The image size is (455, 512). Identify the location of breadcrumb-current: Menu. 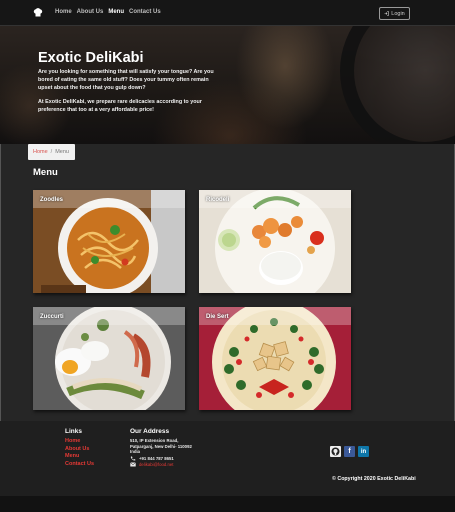
(62, 152).